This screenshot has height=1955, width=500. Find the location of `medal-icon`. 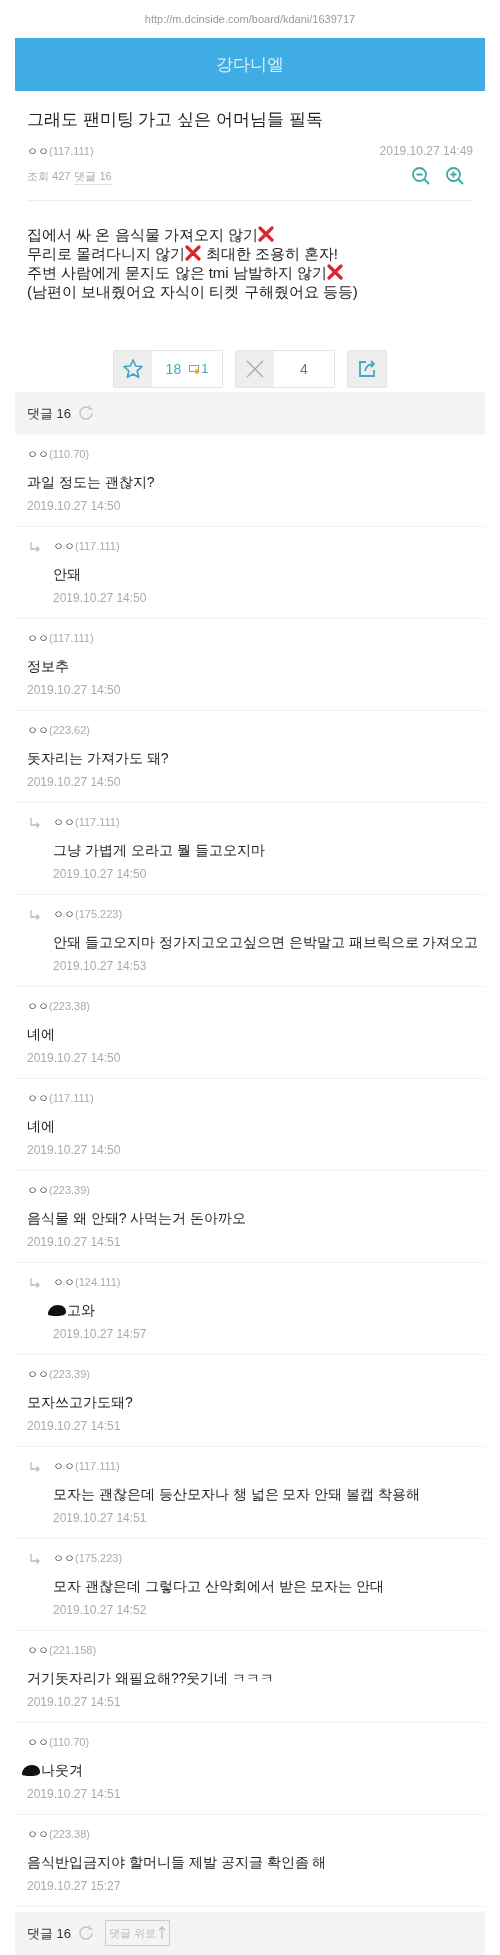

medal-icon is located at coordinates (195, 369).